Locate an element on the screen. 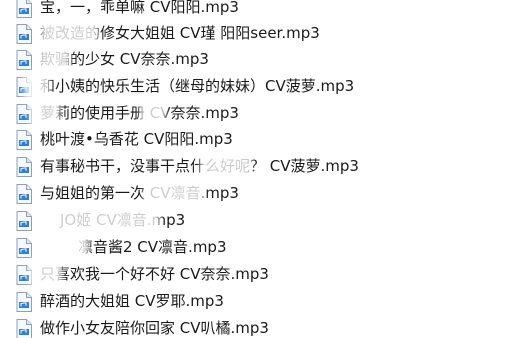 The height and width of the screenshot is (338, 520). file-row: 桃叶渡•乌香花 CV阳阳.mp3 is located at coordinates (260, 140).